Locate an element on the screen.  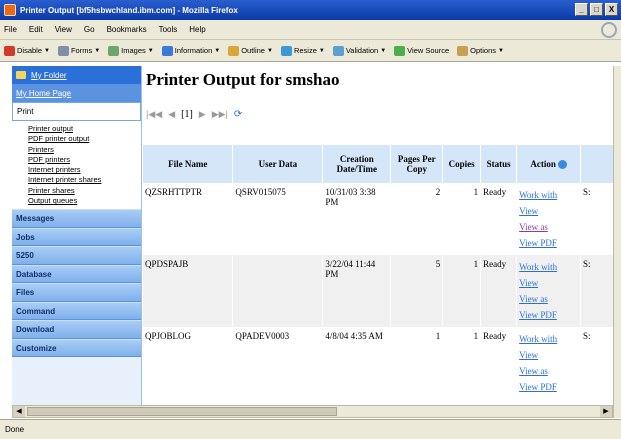
cell-pages: 1 is located at coordinates (417, 363).